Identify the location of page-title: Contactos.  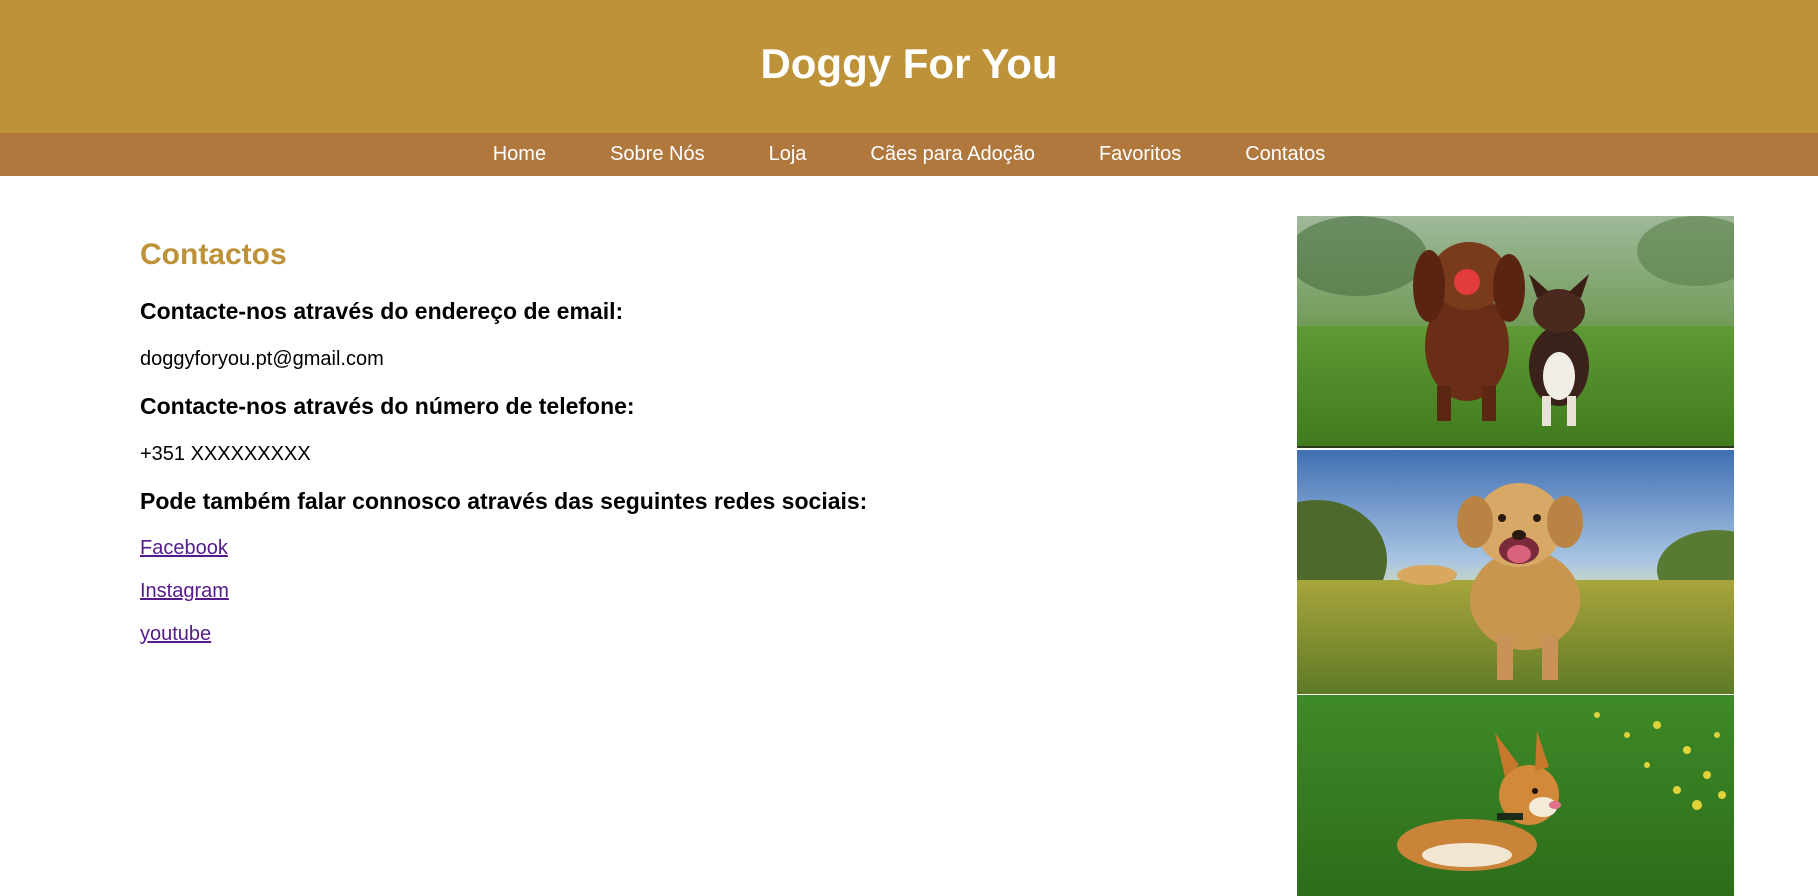
(213, 254).